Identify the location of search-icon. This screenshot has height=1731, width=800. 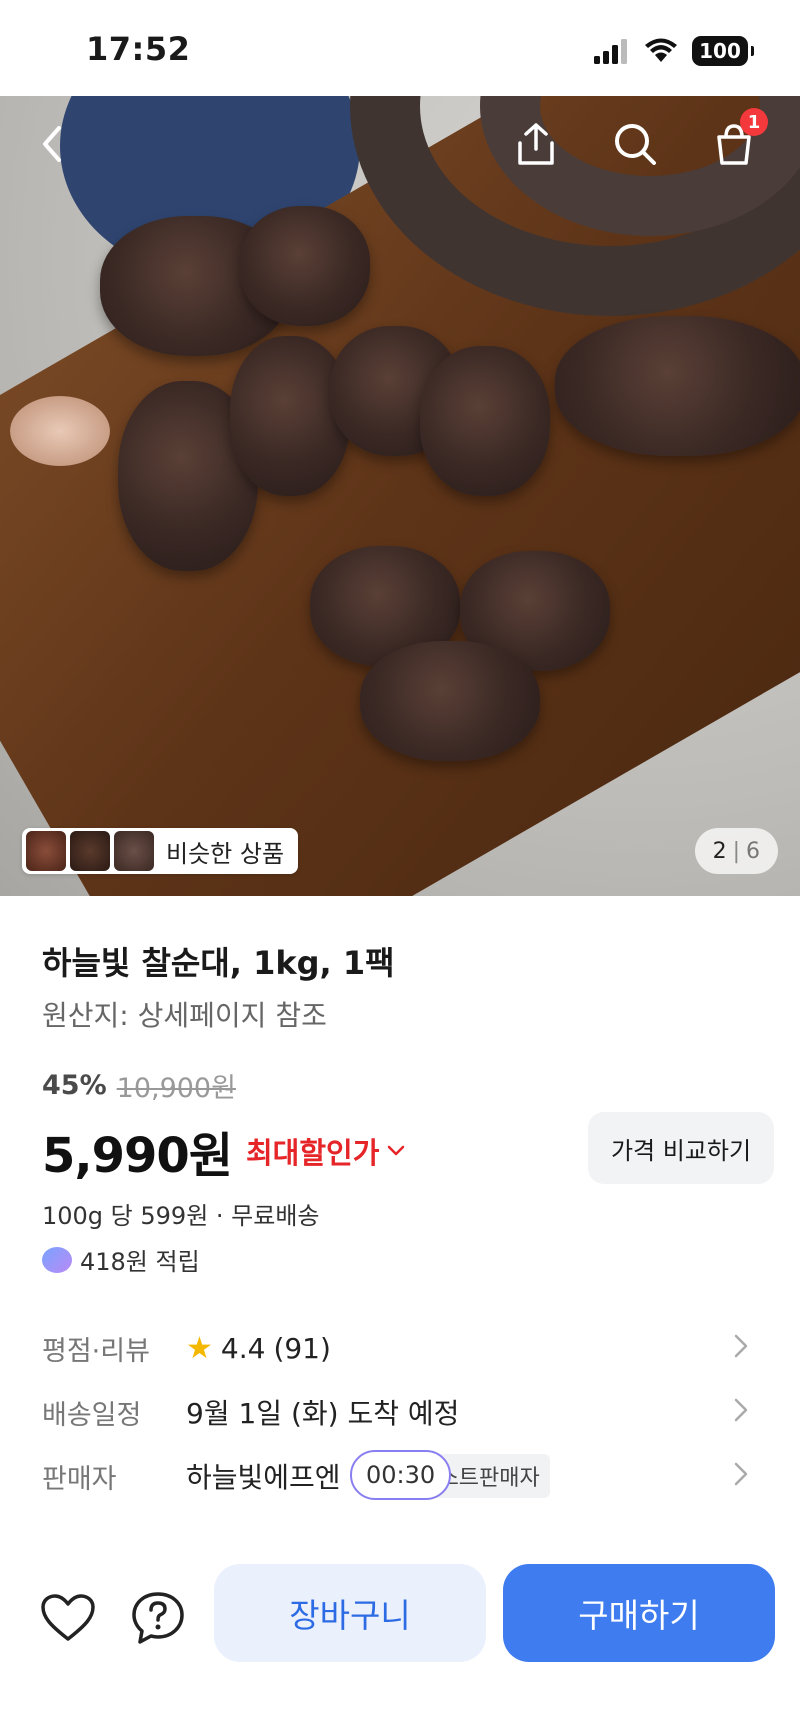
(635, 144).